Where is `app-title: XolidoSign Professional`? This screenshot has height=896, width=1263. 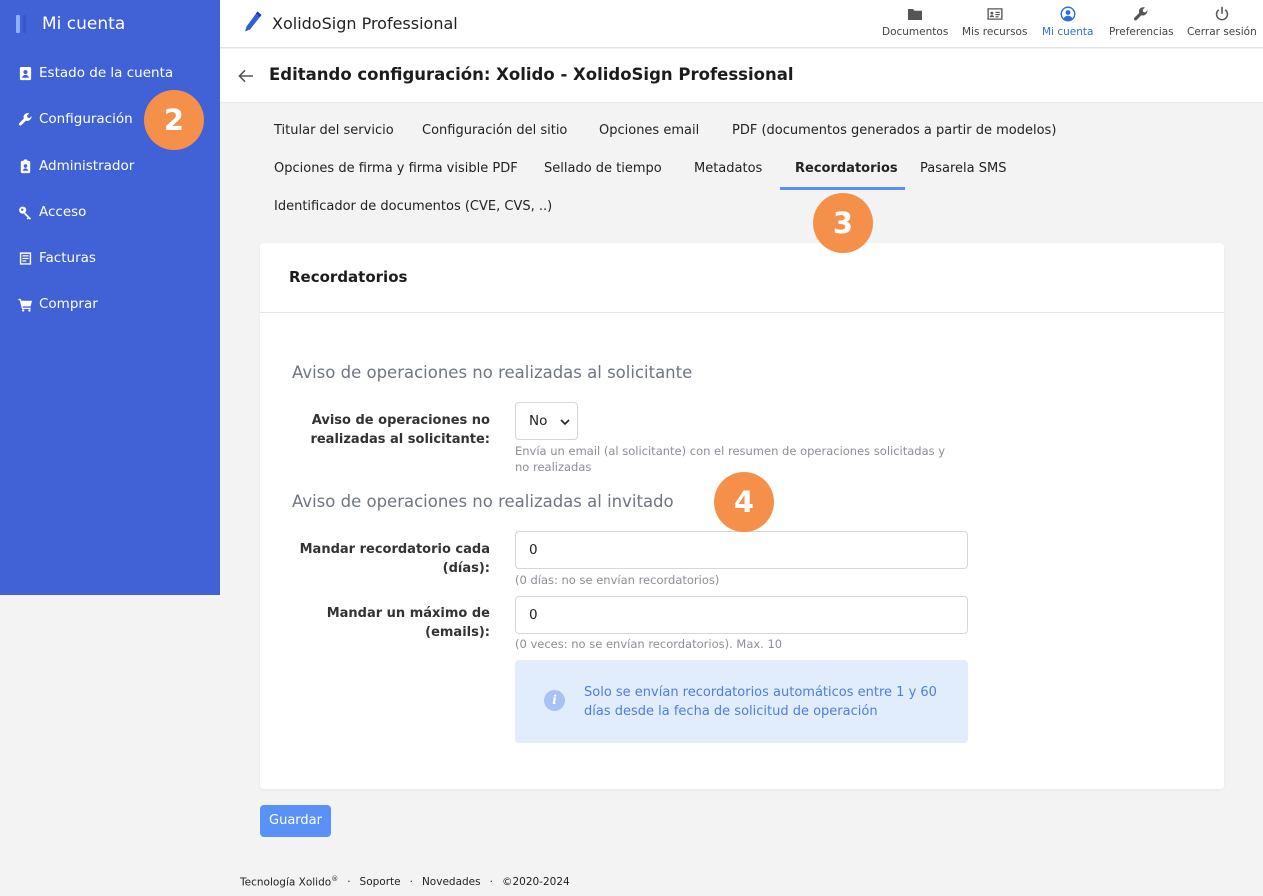 app-title: XolidoSign Professional is located at coordinates (365, 23).